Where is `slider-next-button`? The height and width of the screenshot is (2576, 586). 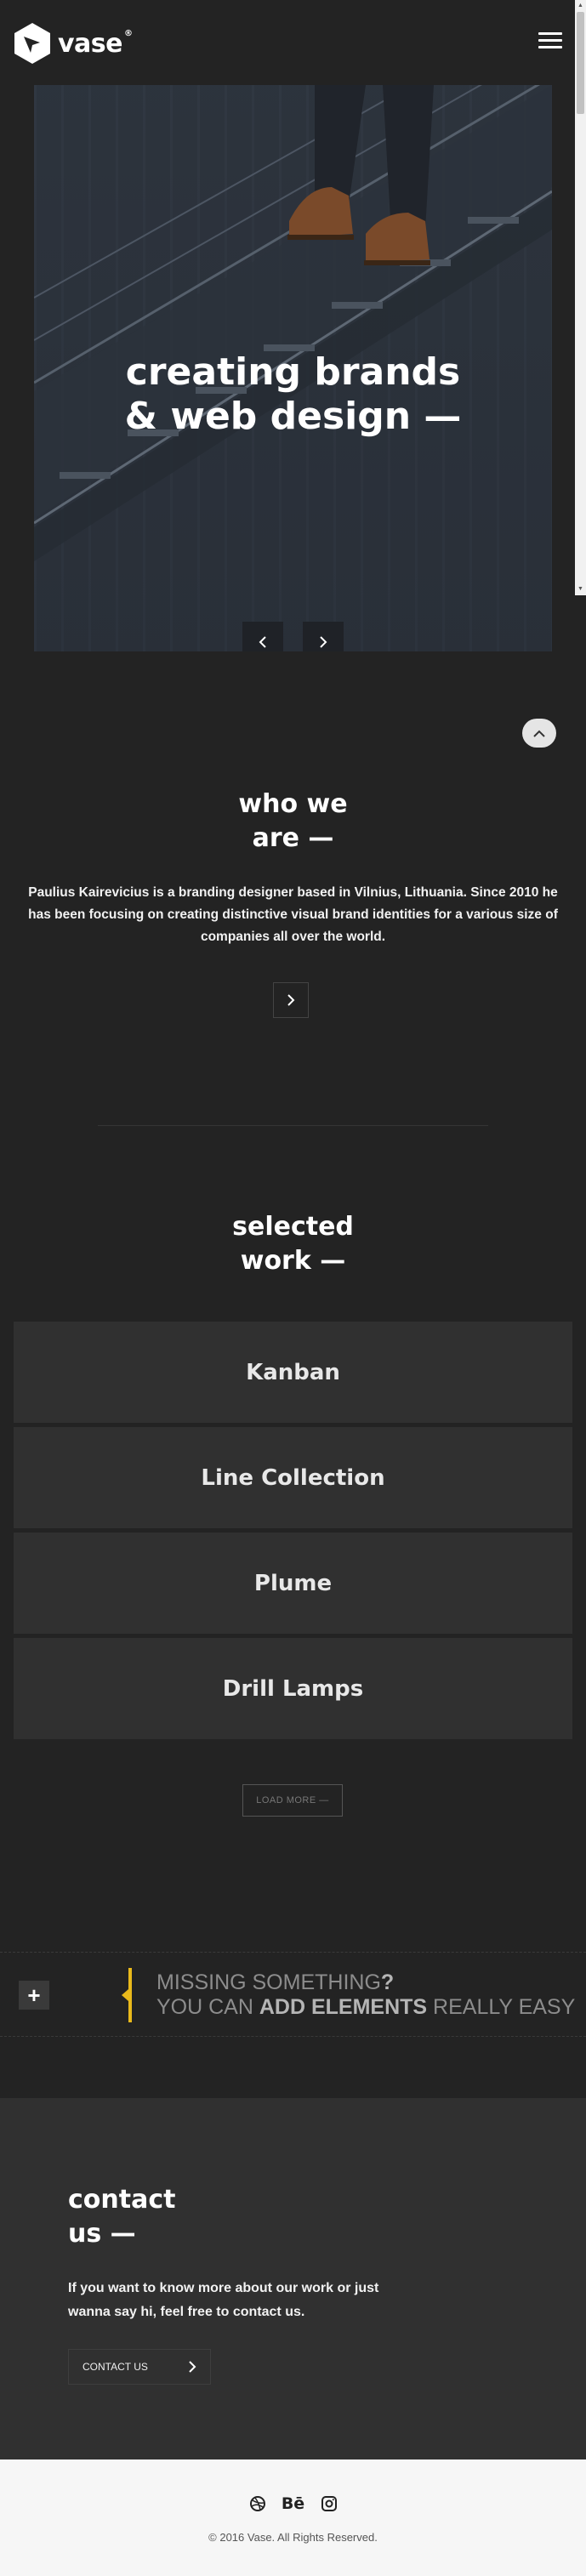 slider-next-button is located at coordinates (323, 636).